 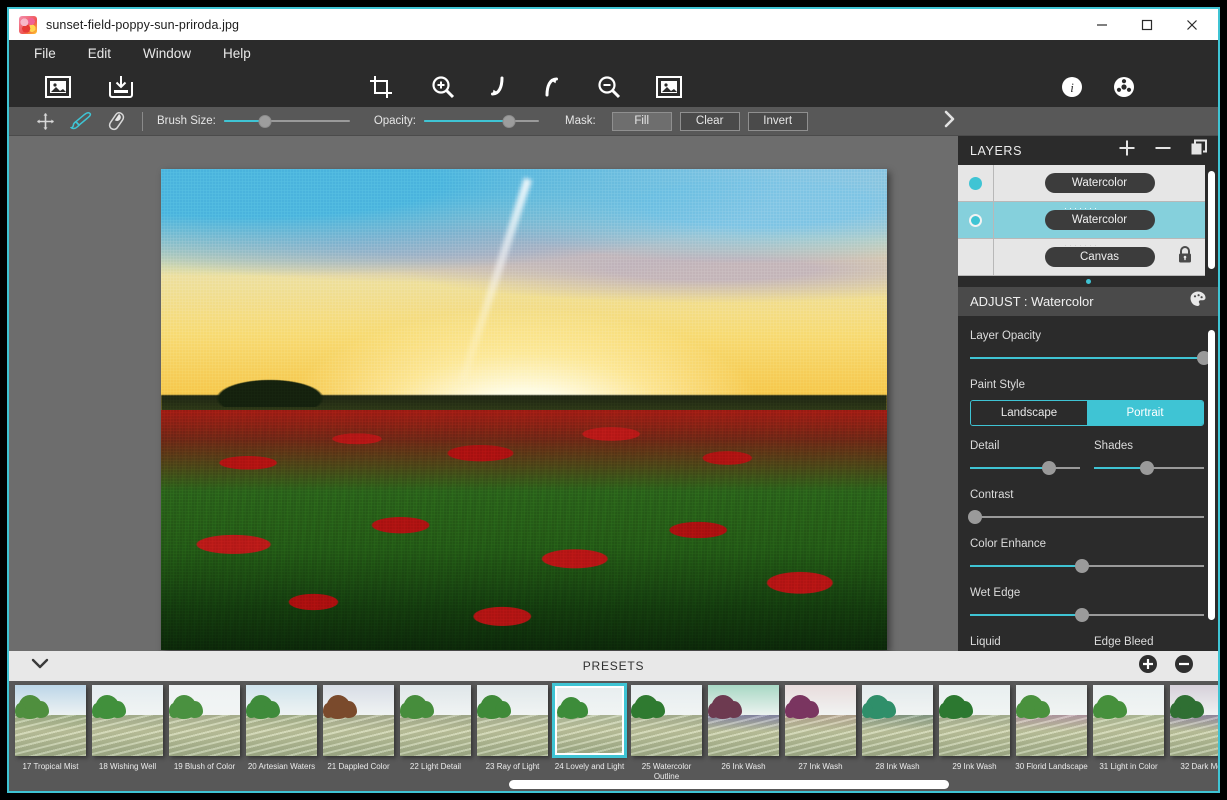 I want to click on settings-icon, so click(x=1124, y=87).